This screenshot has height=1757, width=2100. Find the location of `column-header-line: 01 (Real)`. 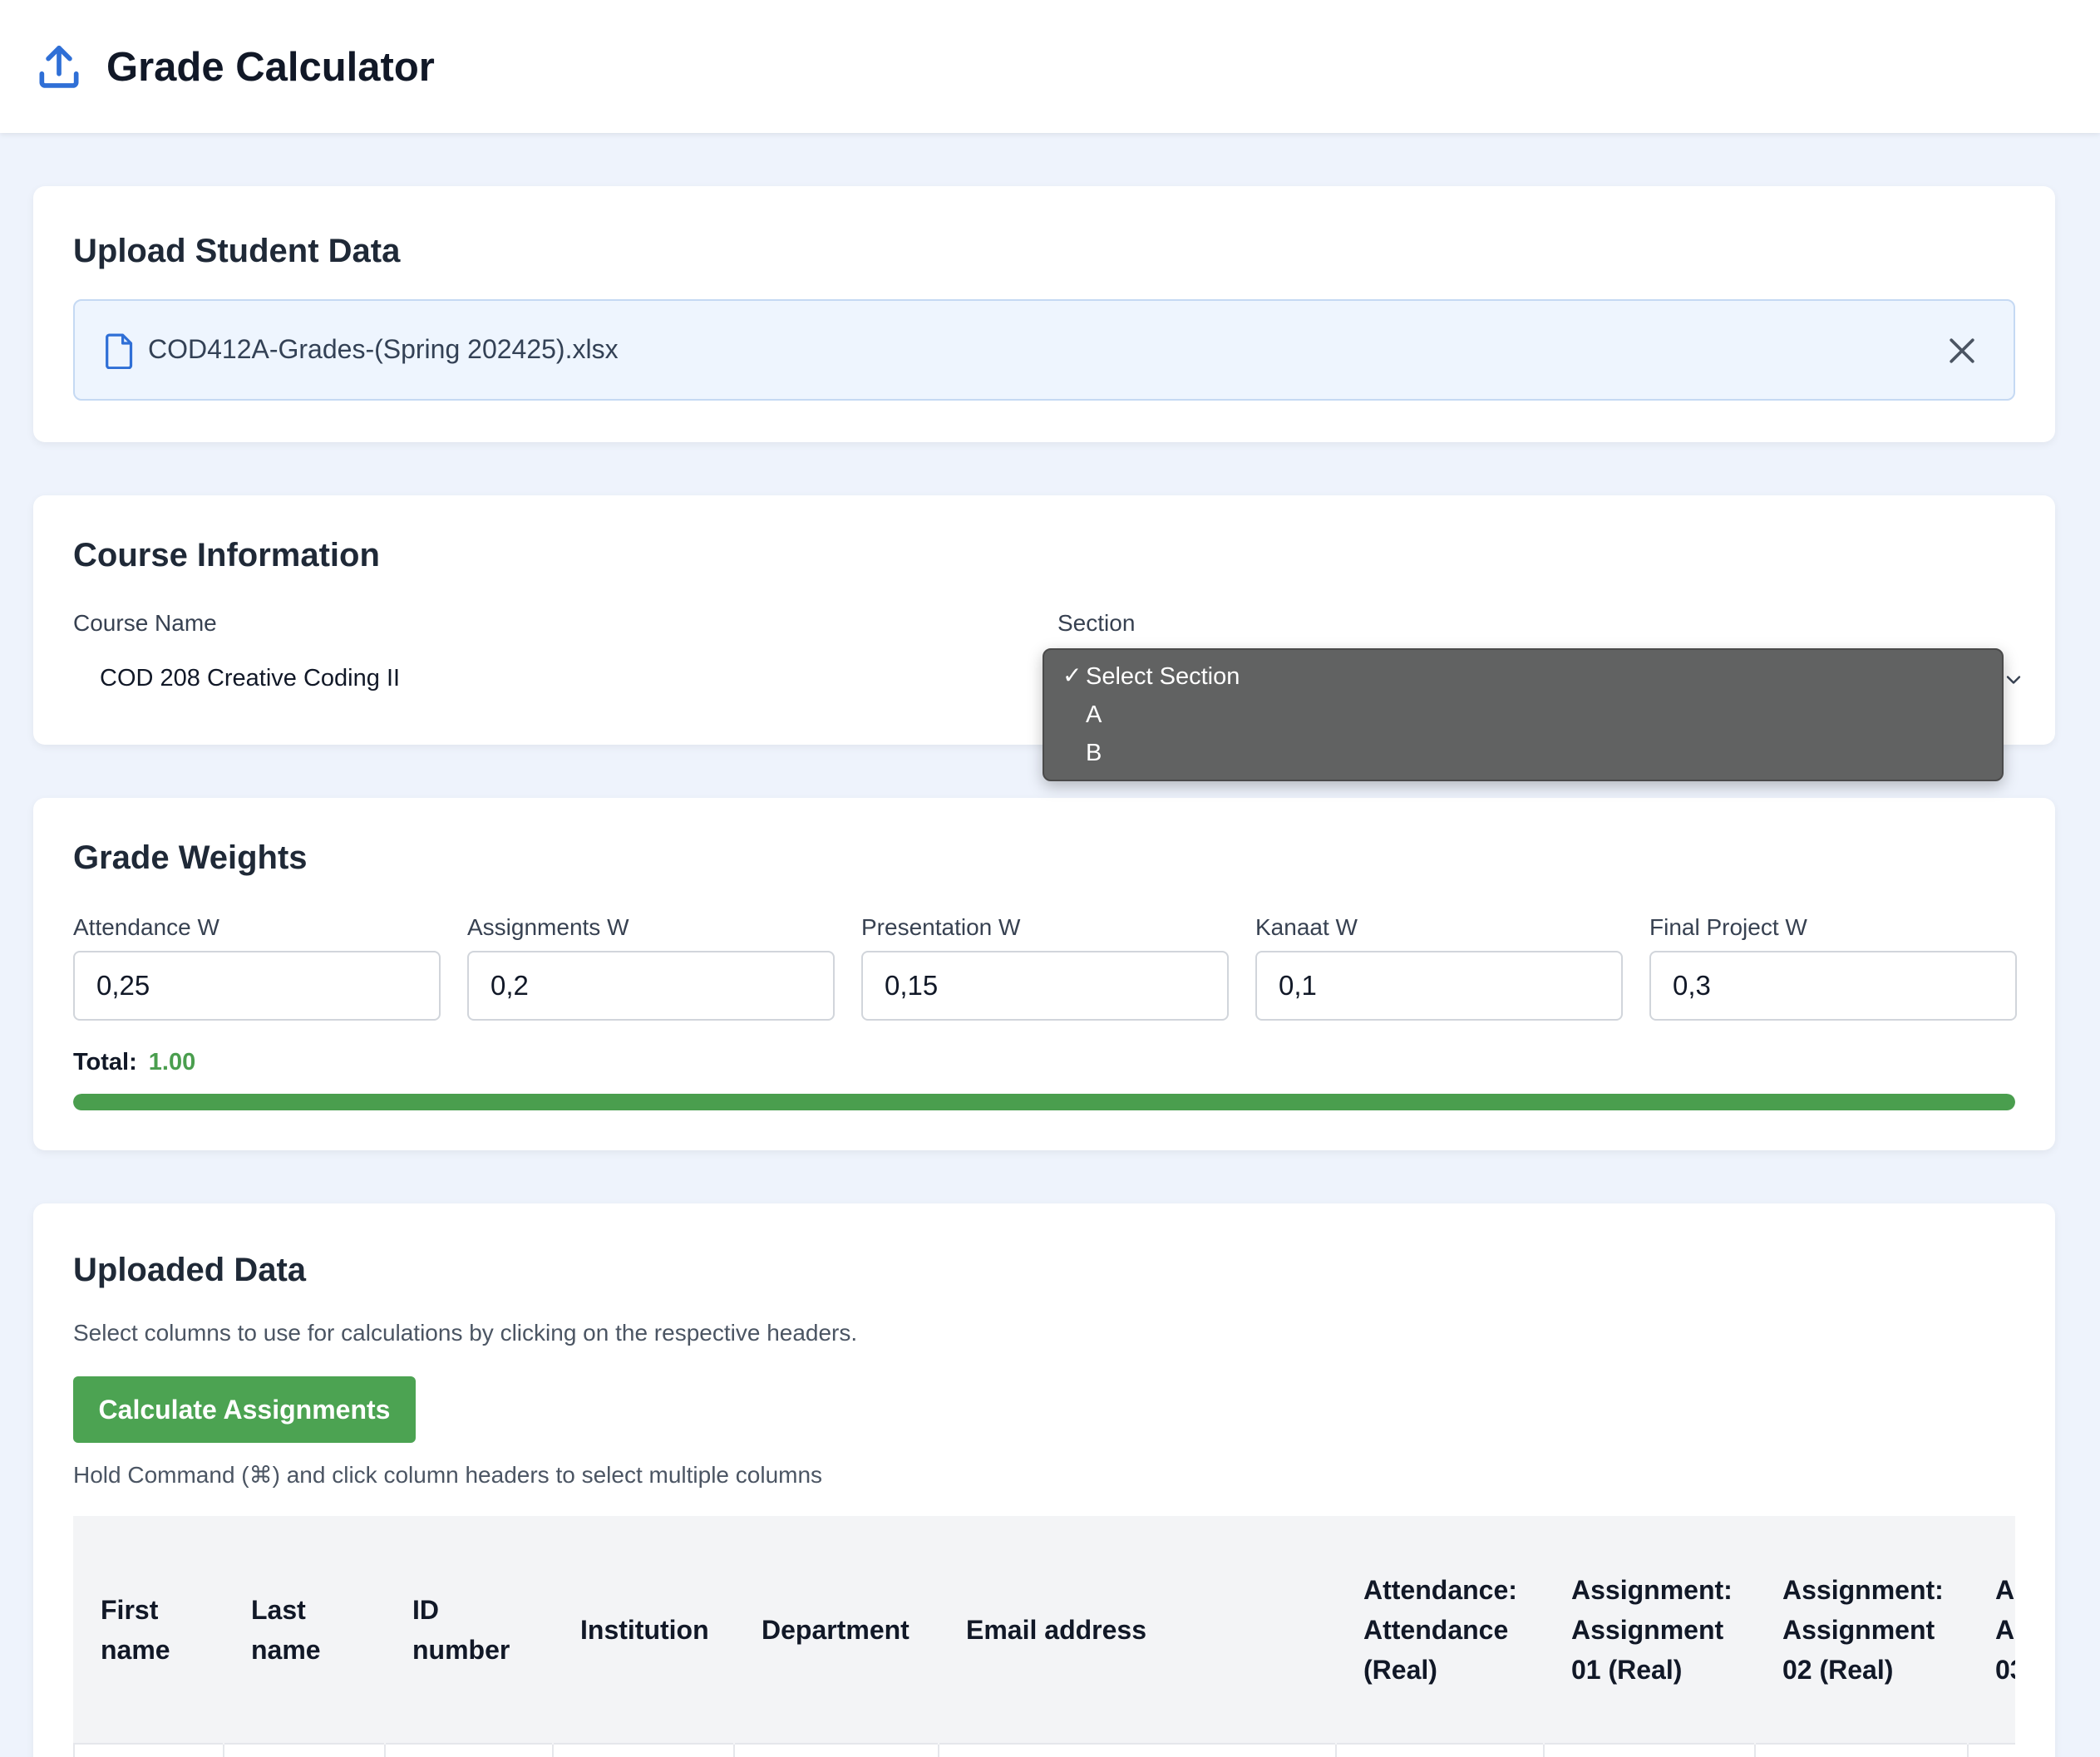

column-header-line: 01 (Real) is located at coordinates (1627, 1669).